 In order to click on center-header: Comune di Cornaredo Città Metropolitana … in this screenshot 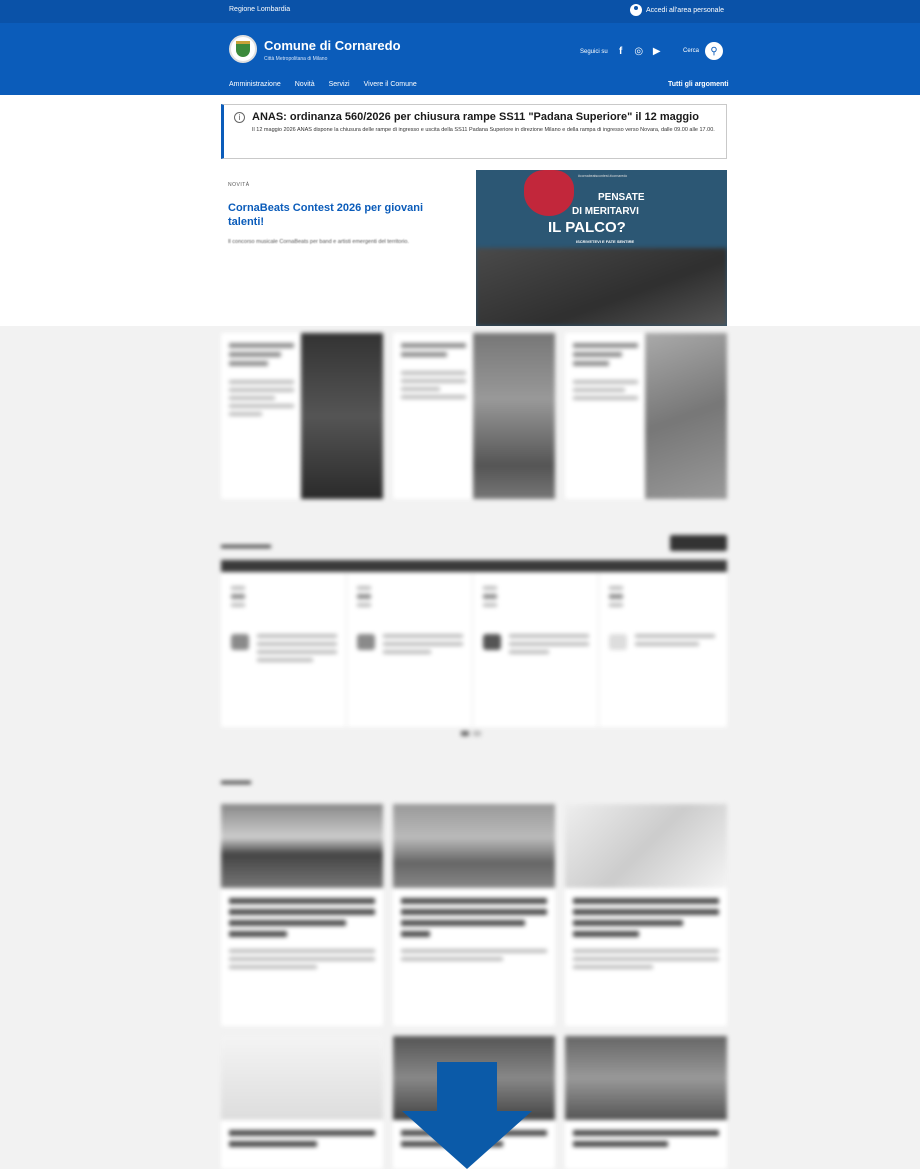, I will do `click(460, 59)`.